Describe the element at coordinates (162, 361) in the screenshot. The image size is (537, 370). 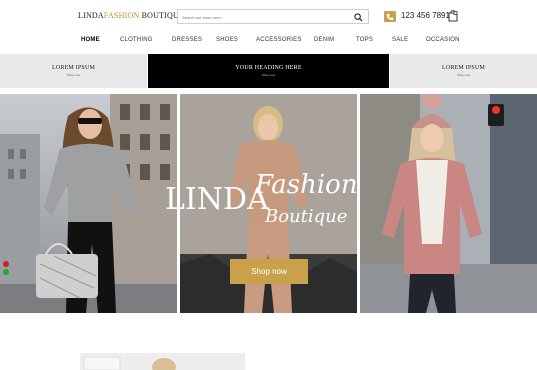
I see `product-thumbnail-strip` at that location.